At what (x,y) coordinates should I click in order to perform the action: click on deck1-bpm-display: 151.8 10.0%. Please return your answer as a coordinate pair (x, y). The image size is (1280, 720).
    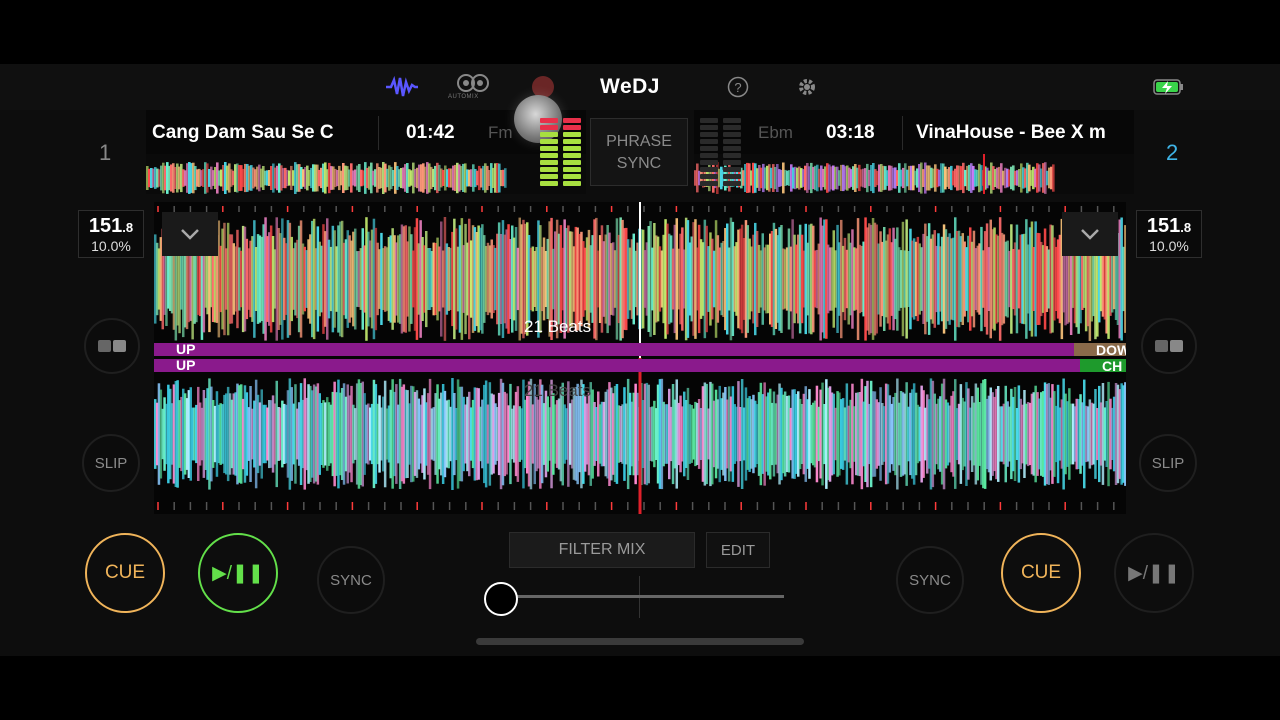
    Looking at the image, I should click on (111, 234).